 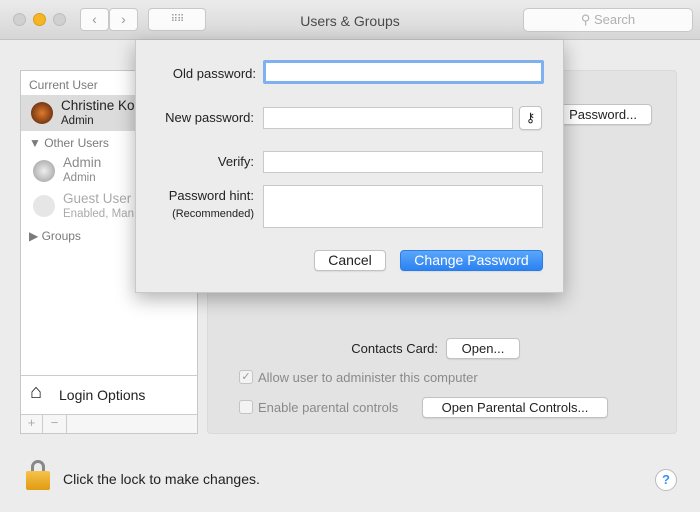 What do you see at coordinates (246, 377) in the screenshot?
I see `allow-admin-checkbox: ✓` at bounding box center [246, 377].